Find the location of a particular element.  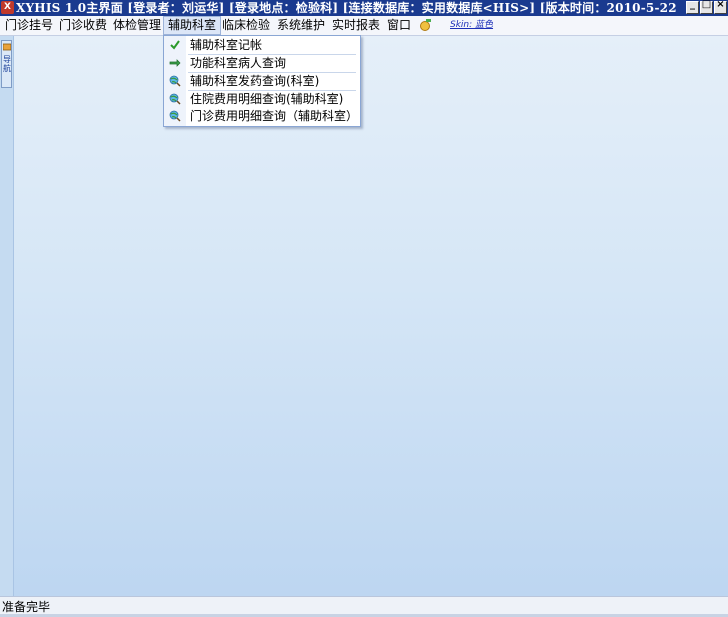

minimize-button: _ is located at coordinates (692, 7).